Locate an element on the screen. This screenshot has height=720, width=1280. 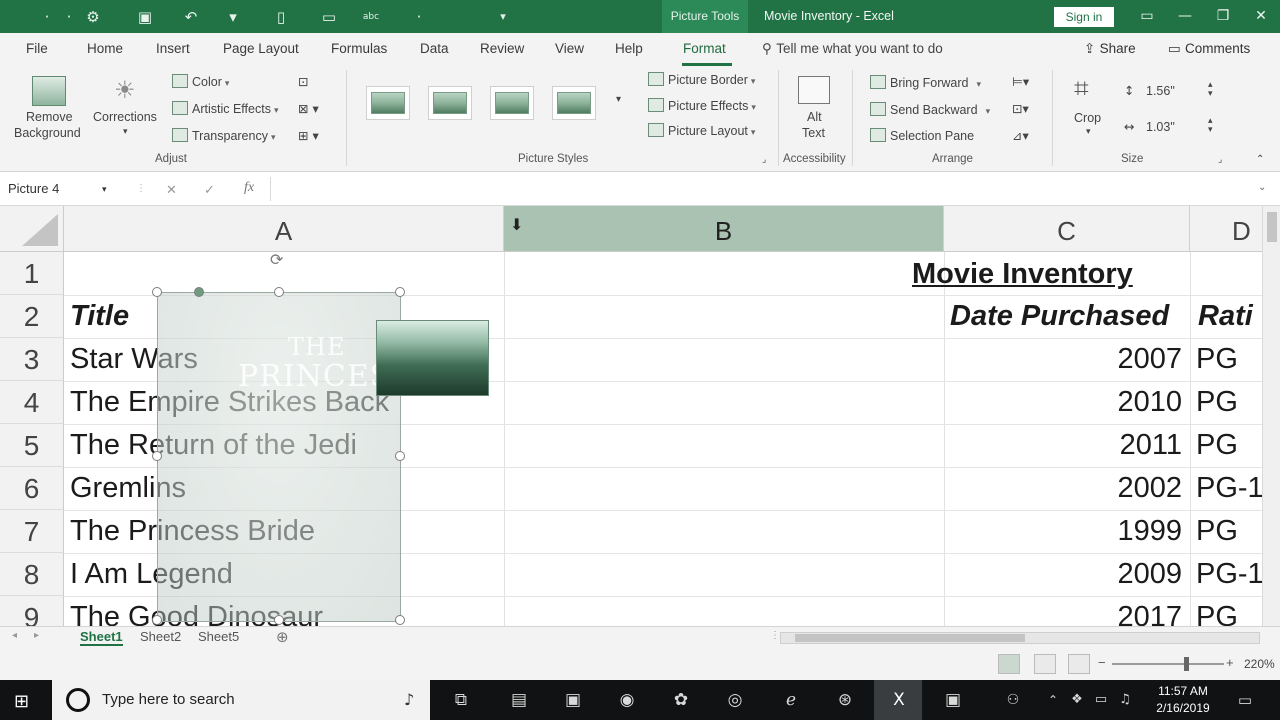
name-box: Picture 4 ▾ is located at coordinates (59, 189).